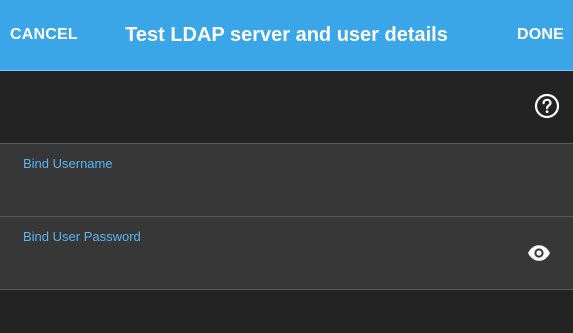 Image resolution: width=573 pixels, height=333 pixels. Describe the element at coordinates (44, 35) in the screenshot. I see `cancel-button: CANCEL` at that location.